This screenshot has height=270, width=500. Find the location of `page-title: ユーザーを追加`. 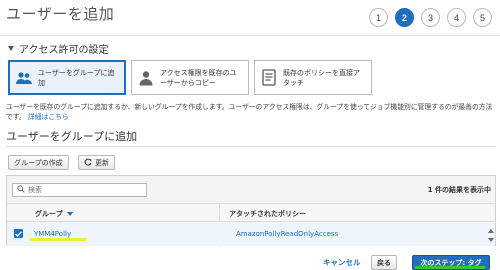

page-title: ユーザーを追加 is located at coordinates (60, 14).